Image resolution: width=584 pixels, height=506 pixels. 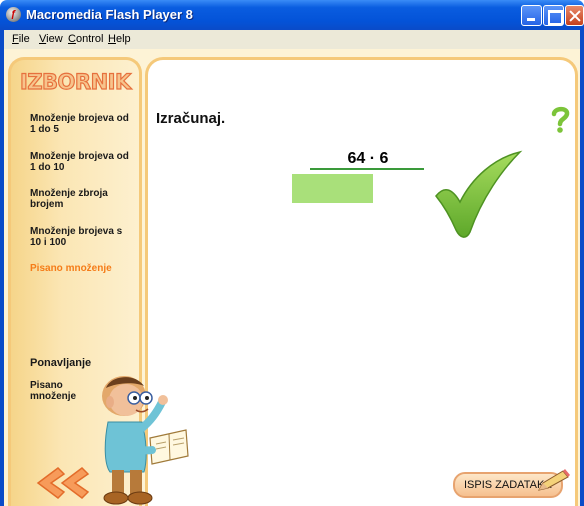 What do you see at coordinates (119, 39) in the screenshot?
I see `menu-help: Help` at bounding box center [119, 39].